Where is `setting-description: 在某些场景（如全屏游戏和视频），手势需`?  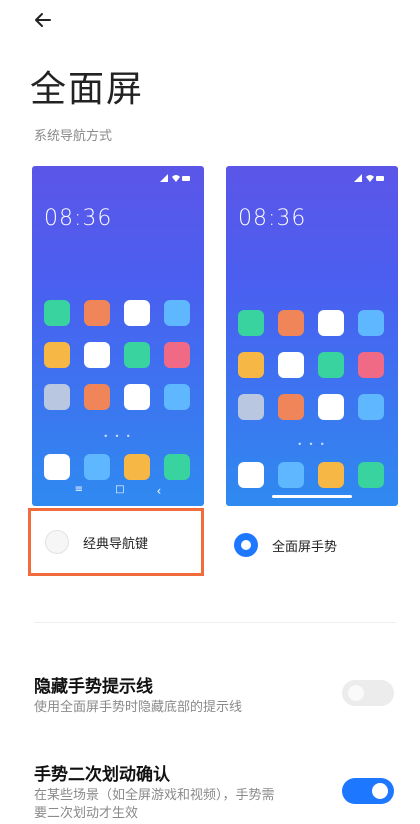
setting-description: 在某些场景（如全屏游戏和视频），手势需 is located at coordinates (154, 795).